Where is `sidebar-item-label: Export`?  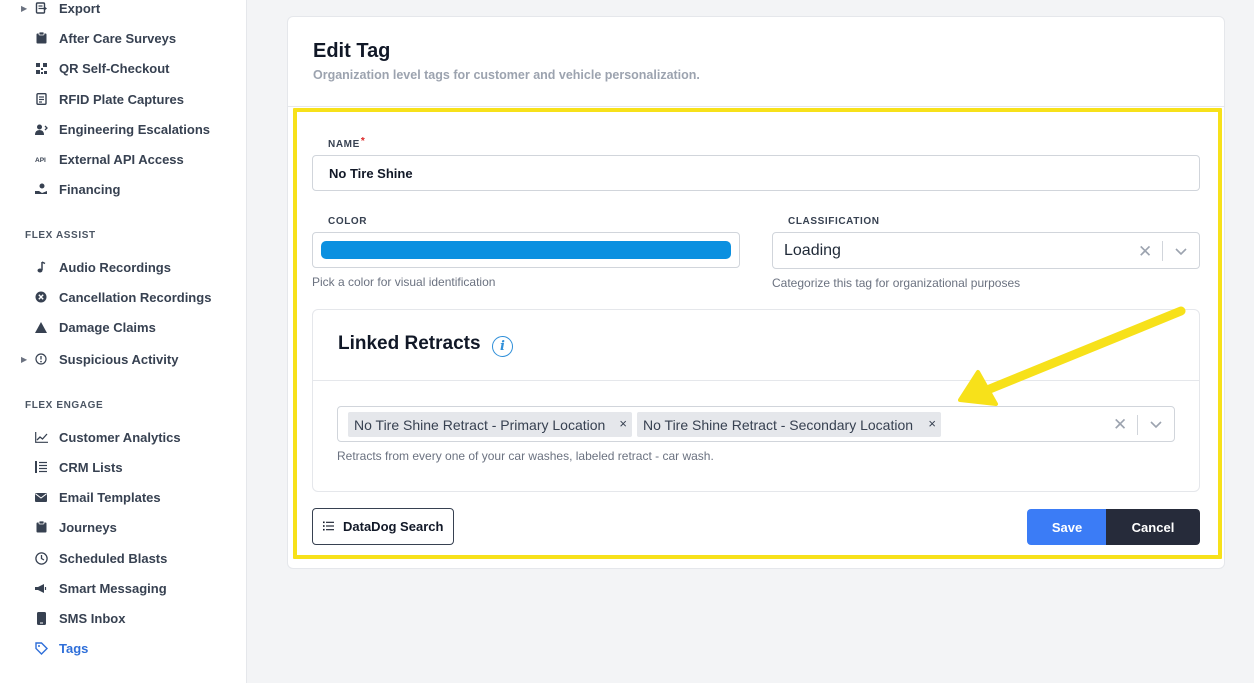 sidebar-item-label: Export is located at coordinates (80, 8).